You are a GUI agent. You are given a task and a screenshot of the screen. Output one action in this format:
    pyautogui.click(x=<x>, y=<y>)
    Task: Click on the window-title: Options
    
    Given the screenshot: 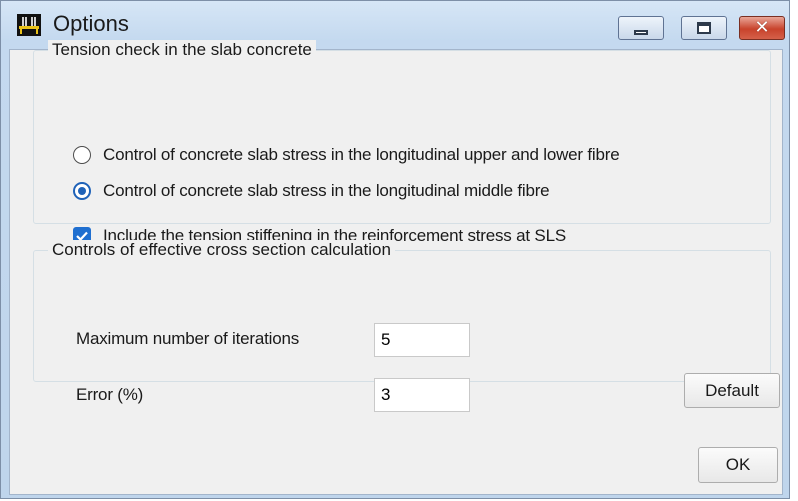 What is the action you would take?
    pyautogui.click(x=91, y=23)
    